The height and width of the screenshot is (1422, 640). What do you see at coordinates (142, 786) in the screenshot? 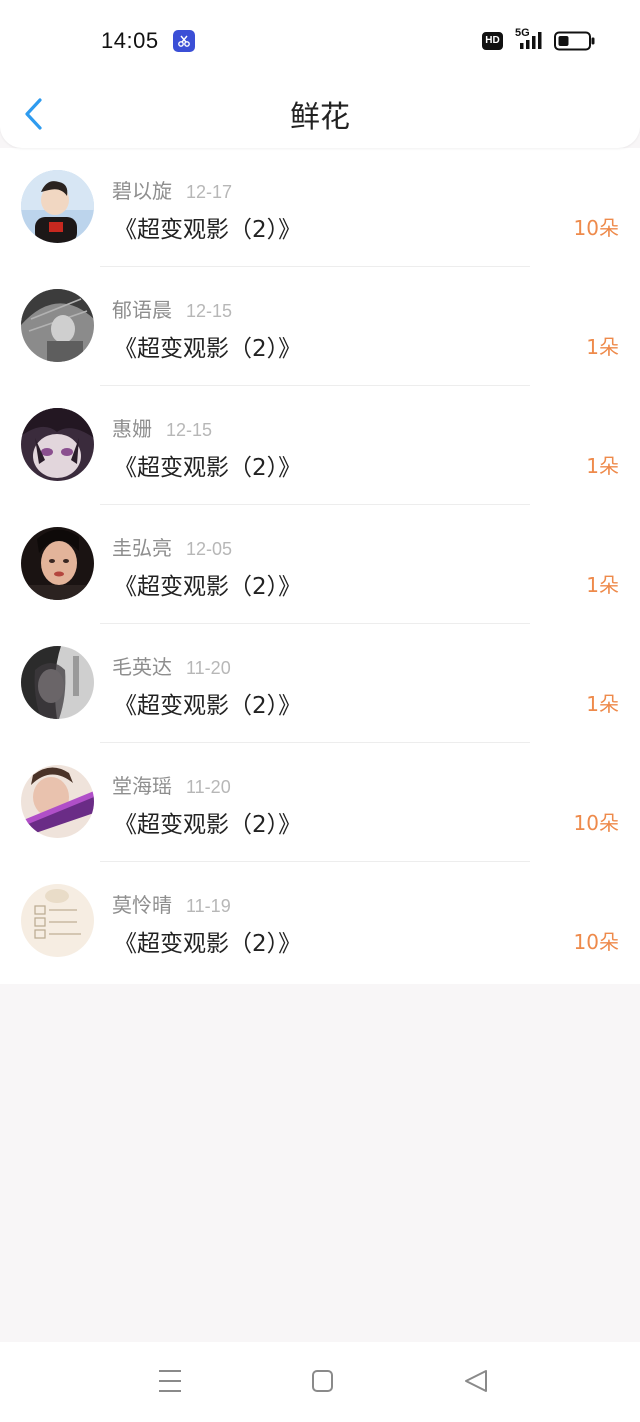
I see `user-name: 堂海瑶` at bounding box center [142, 786].